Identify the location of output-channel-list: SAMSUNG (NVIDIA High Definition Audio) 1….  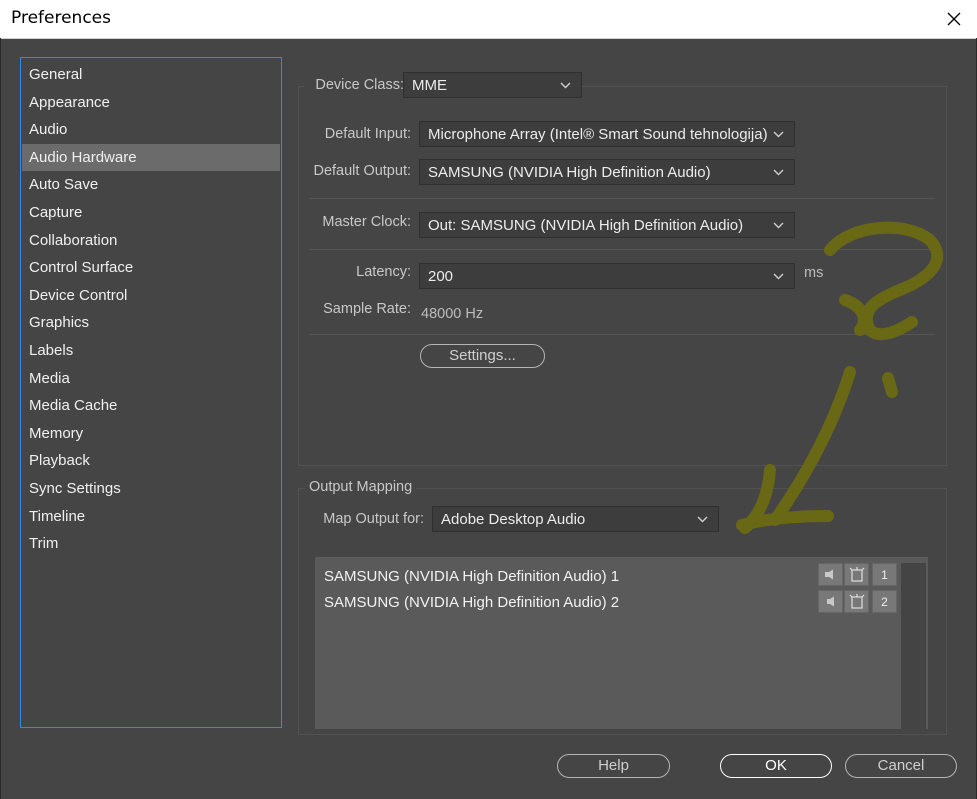
(621, 643).